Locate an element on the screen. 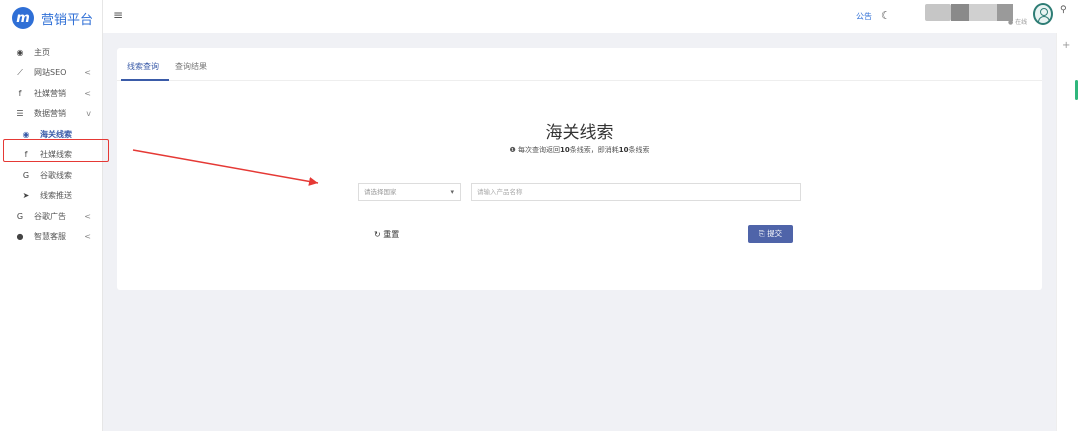  save-icon: ⎘ is located at coordinates (761, 233).